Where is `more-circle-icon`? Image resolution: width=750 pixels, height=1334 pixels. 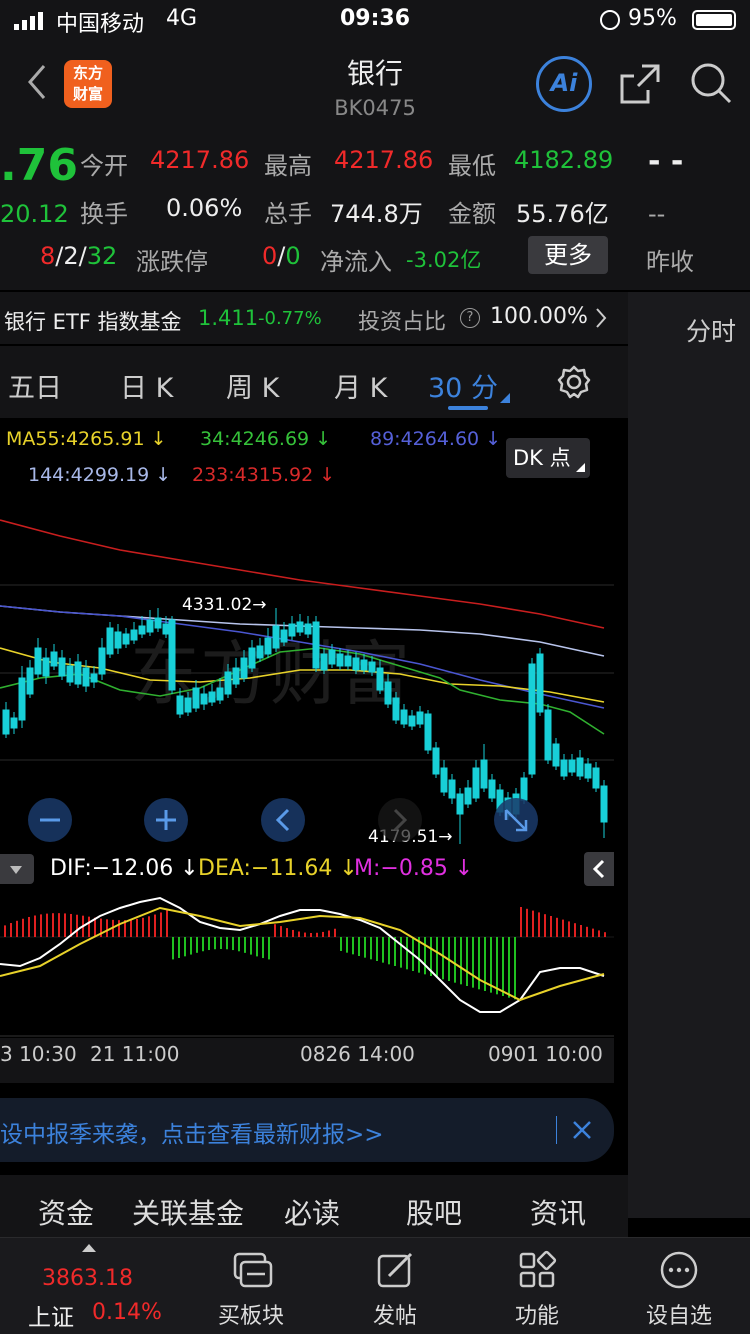
more-circle-icon is located at coordinates (679, 1270).